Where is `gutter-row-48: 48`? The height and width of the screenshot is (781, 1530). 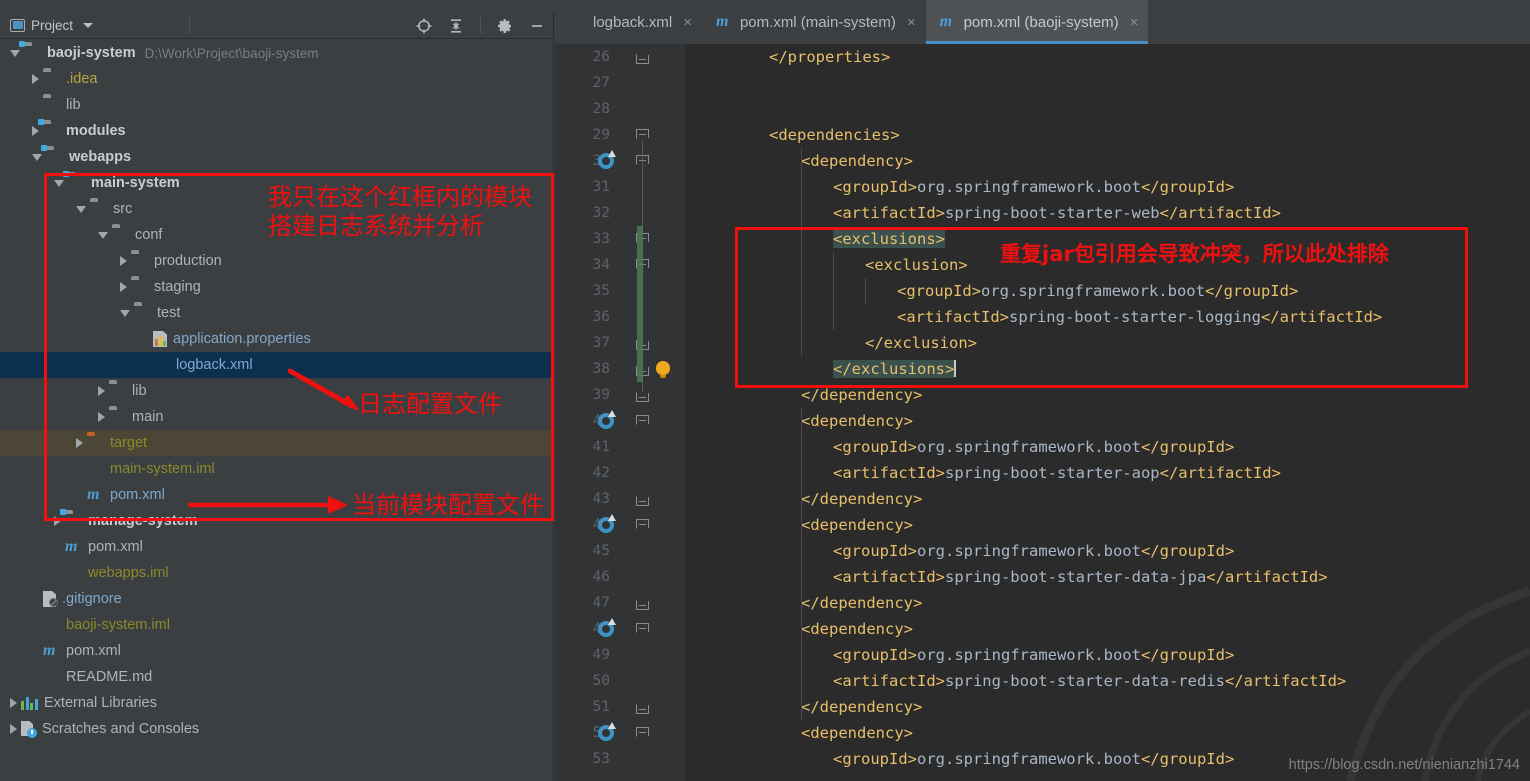
gutter-row-48: 48 is located at coordinates (620, 629).